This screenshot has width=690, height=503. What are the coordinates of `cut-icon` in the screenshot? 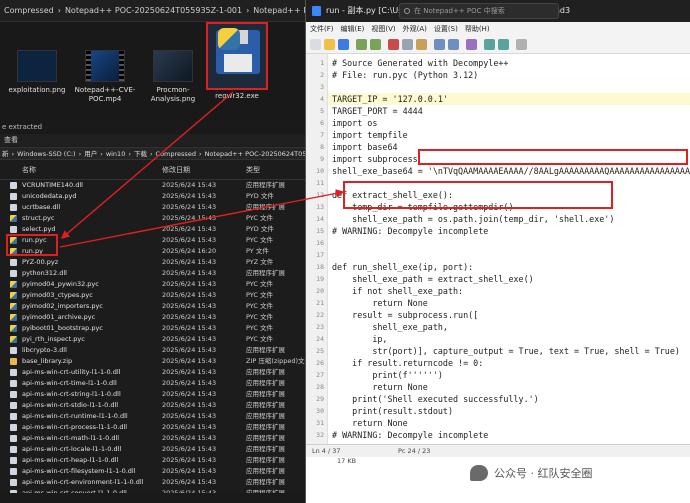 It's located at (393, 44).